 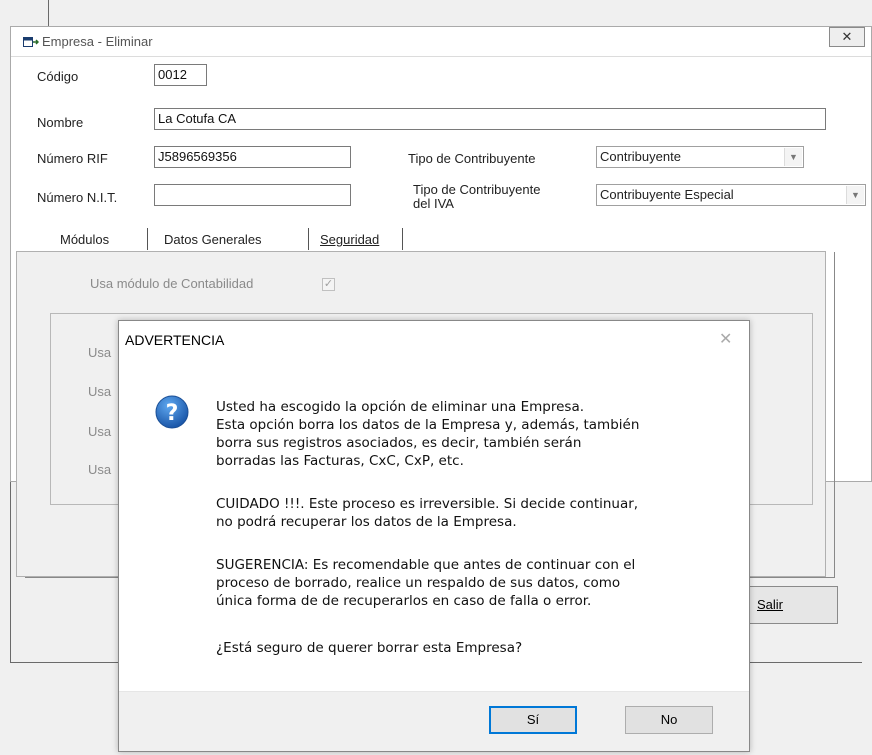 What do you see at coordinates (77, 197) in the screenshot?
I see `nit-label: Número N.I.T.` at bounding box center [77, 197].